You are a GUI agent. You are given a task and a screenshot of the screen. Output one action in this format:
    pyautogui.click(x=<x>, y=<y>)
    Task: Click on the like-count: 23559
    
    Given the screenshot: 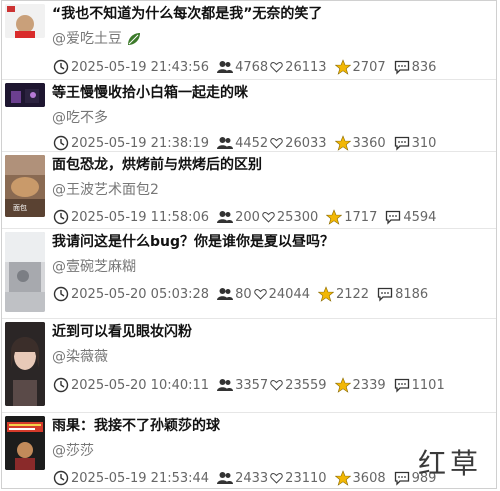 What is the action you would take?
    pyautogui.click(x=306, y=385)
    